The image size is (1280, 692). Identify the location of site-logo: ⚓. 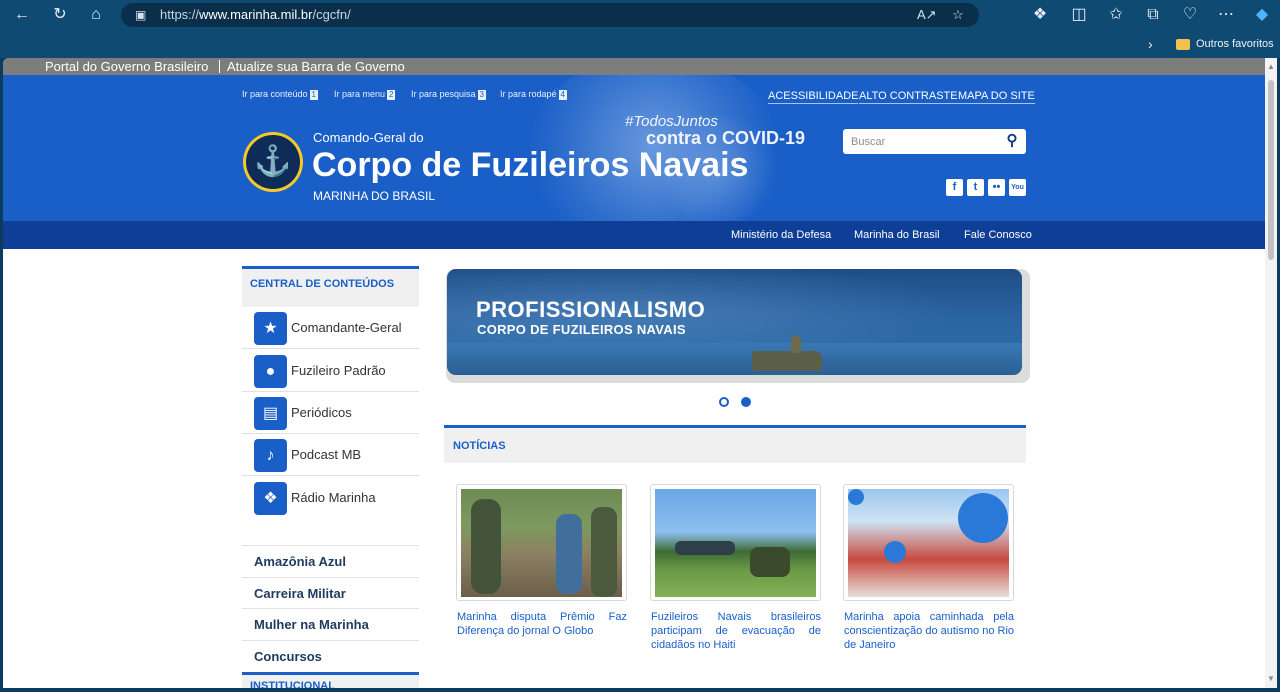
(273, 162).